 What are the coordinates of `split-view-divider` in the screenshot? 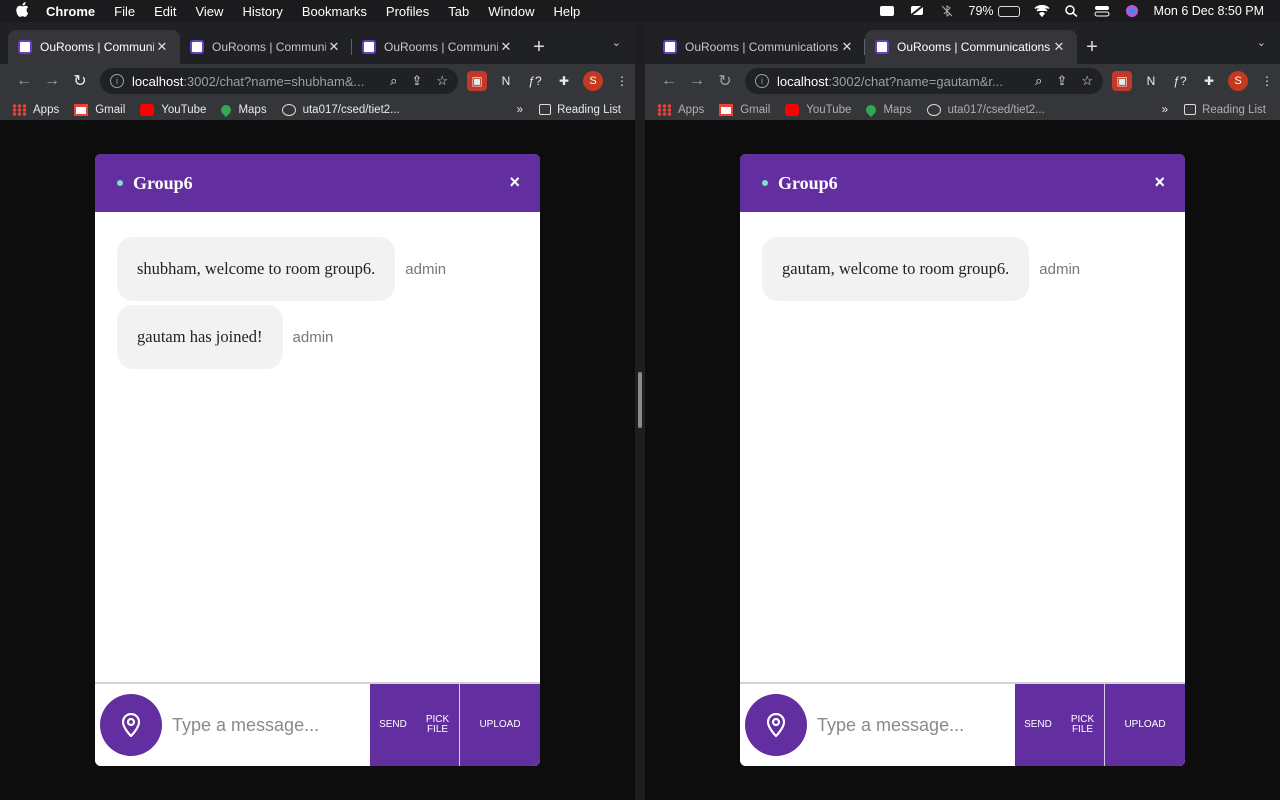 It's located at (640, 411).